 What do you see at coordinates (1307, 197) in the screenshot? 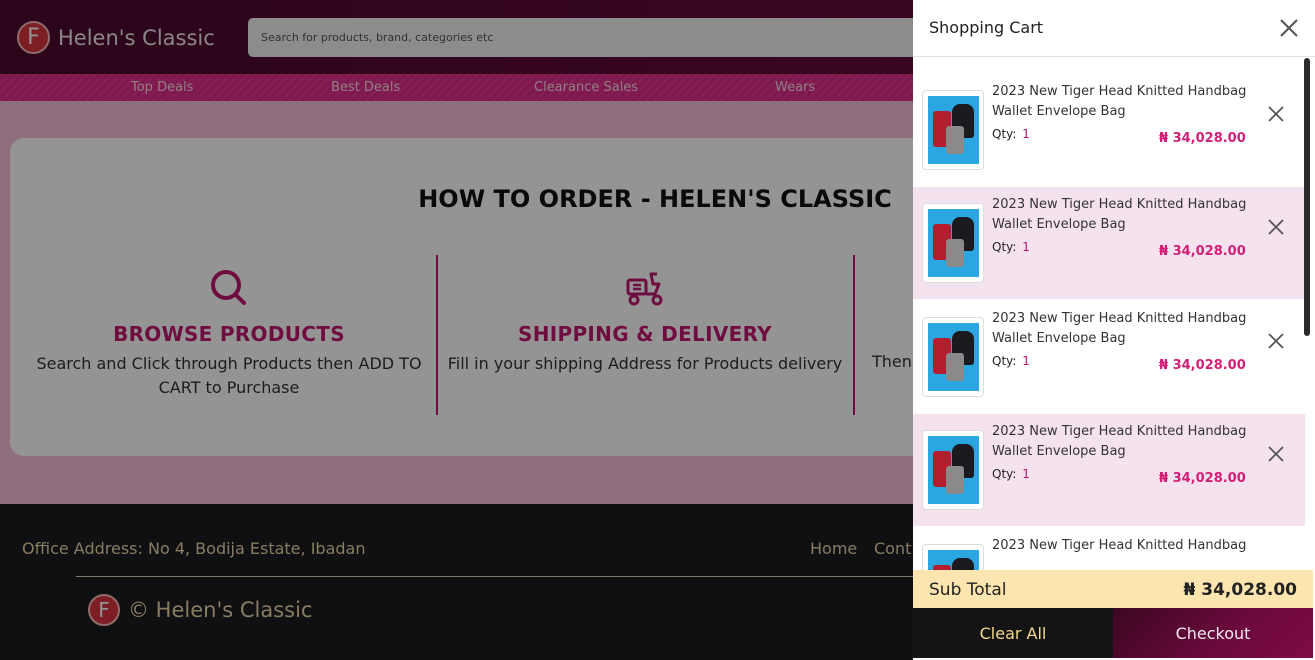
I see `scrollbar-thumb` at bounding box center [1307, 197].